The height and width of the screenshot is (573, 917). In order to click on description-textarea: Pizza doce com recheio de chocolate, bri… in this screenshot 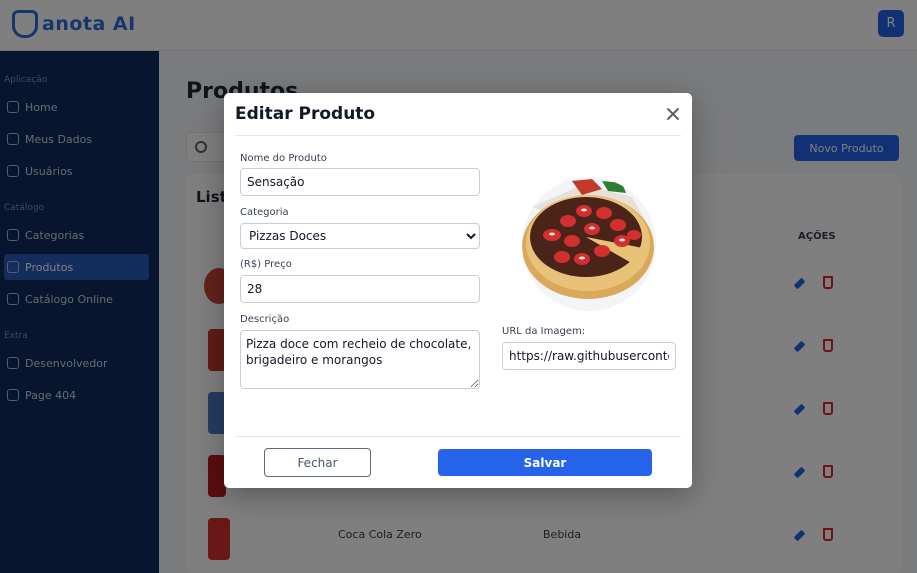, I will do `click(360, 359)`.